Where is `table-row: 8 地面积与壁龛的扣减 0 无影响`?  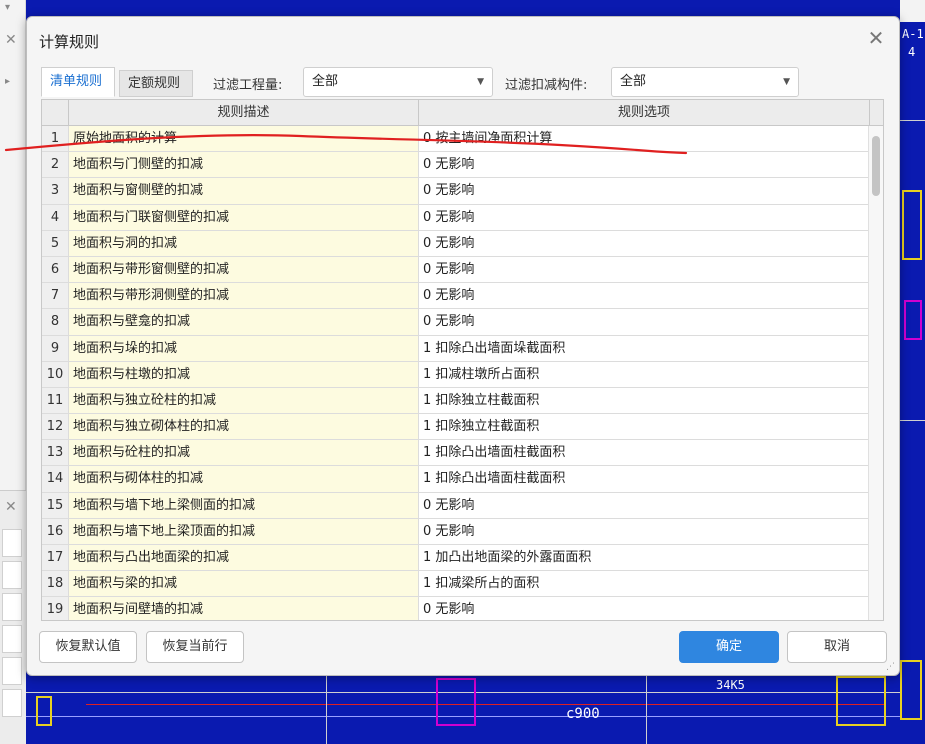
table-row: 8 地面积与壁龛的扣减 0 无影响 is located at coordinates (462, 322).